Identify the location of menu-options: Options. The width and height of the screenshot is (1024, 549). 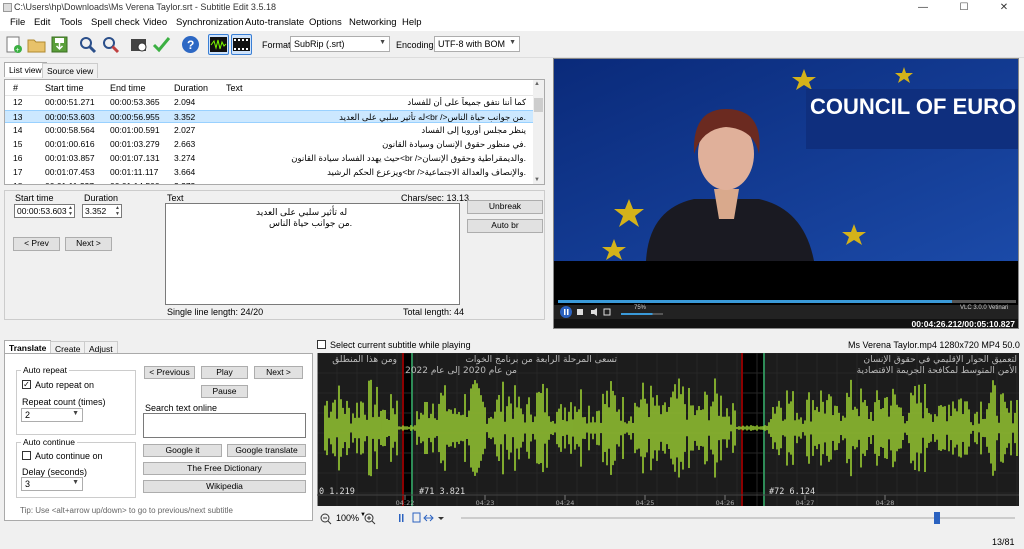
(325, 22).